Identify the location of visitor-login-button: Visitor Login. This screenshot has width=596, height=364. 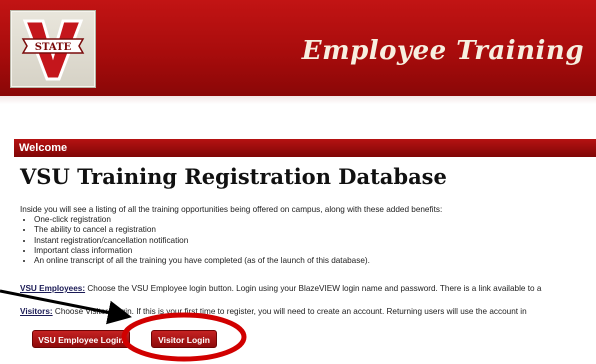
(184, 339).